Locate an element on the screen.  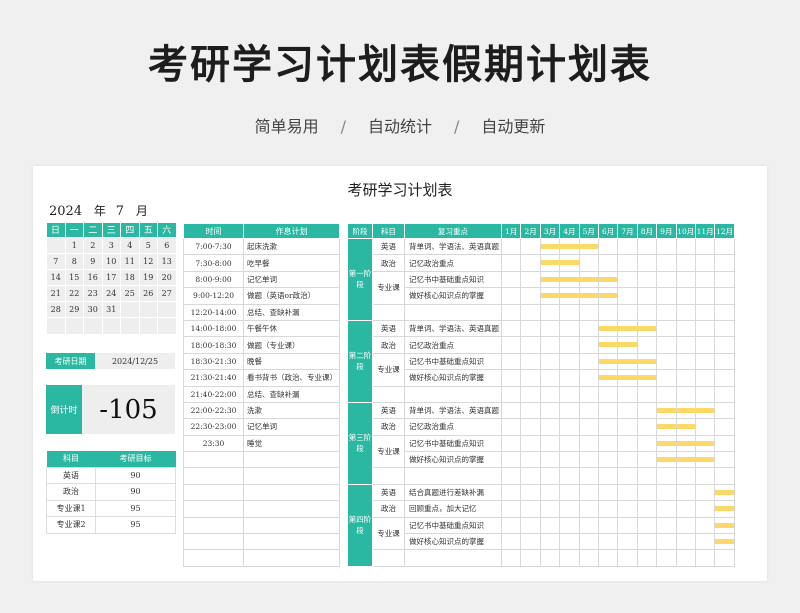
plan-key-point: 记忆书中基础重点知识 is located at coordinates (453, 361).